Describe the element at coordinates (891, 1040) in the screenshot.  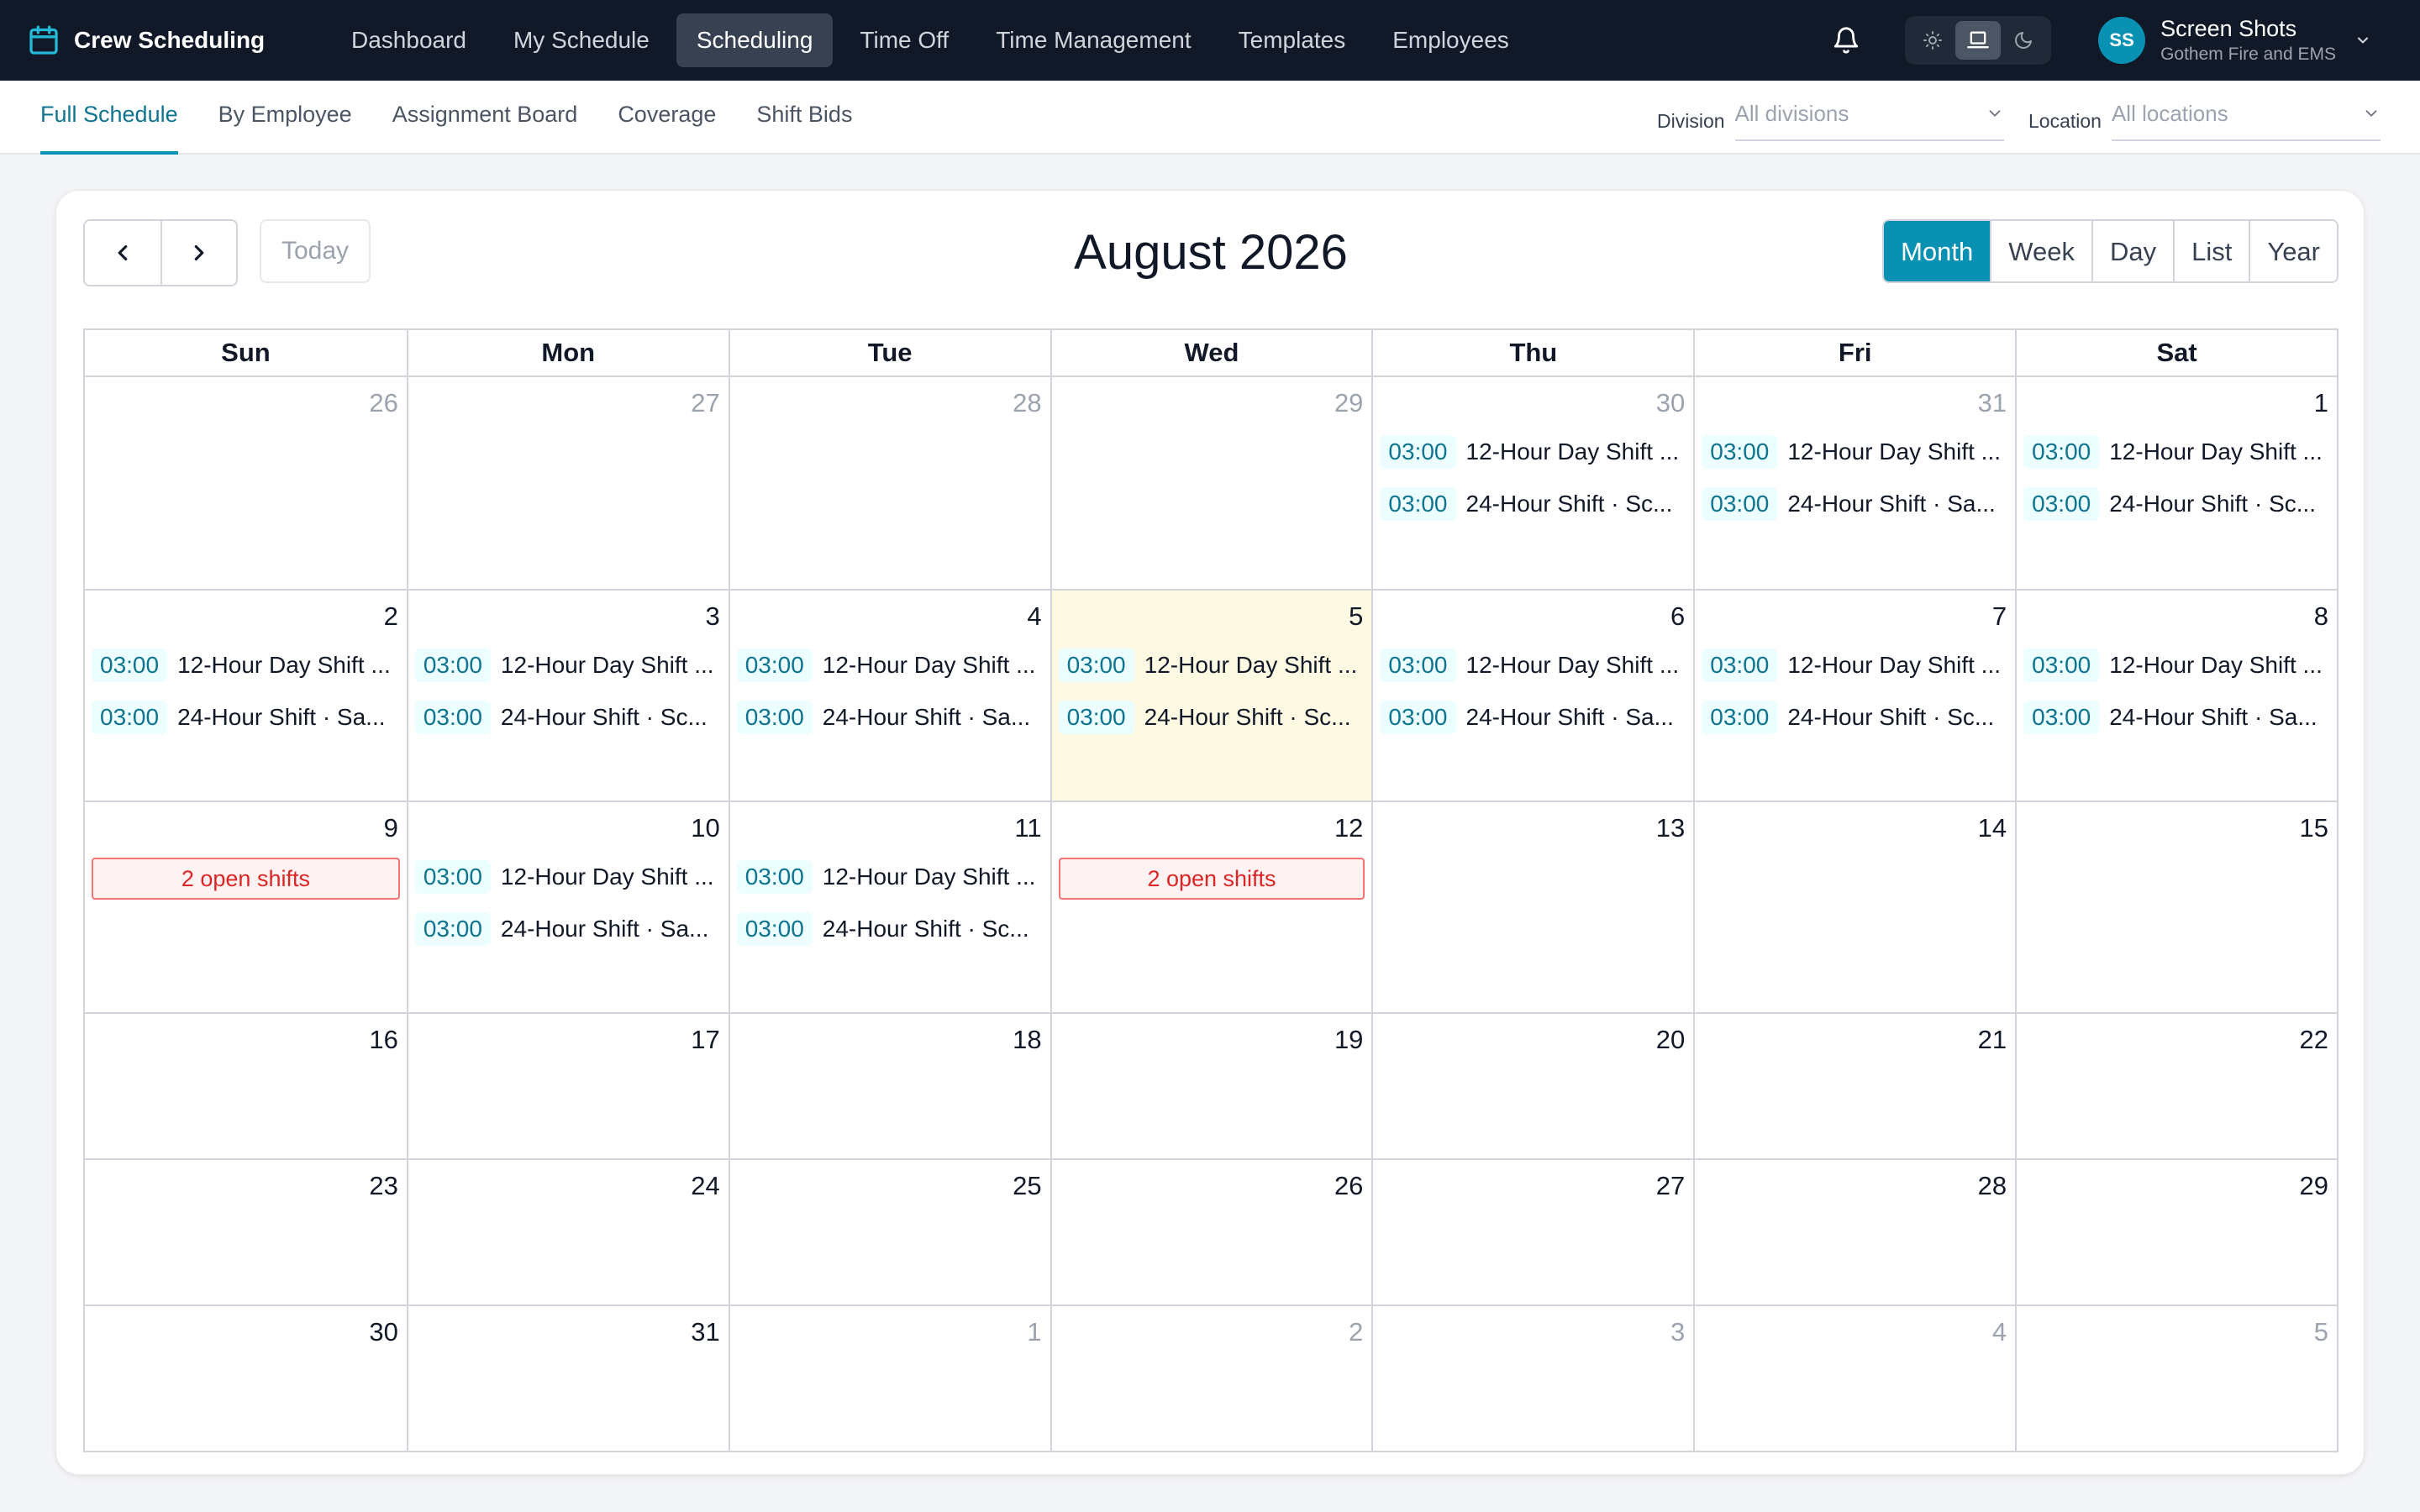
I see `day-number: 18` at that location.